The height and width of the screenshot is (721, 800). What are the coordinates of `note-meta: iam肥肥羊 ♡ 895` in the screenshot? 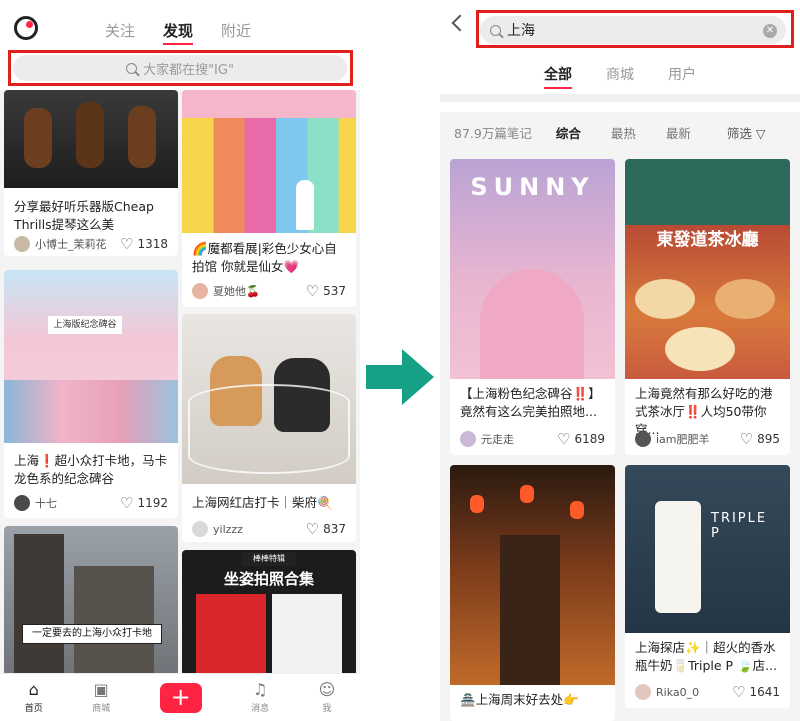 It's located at (707, 439).